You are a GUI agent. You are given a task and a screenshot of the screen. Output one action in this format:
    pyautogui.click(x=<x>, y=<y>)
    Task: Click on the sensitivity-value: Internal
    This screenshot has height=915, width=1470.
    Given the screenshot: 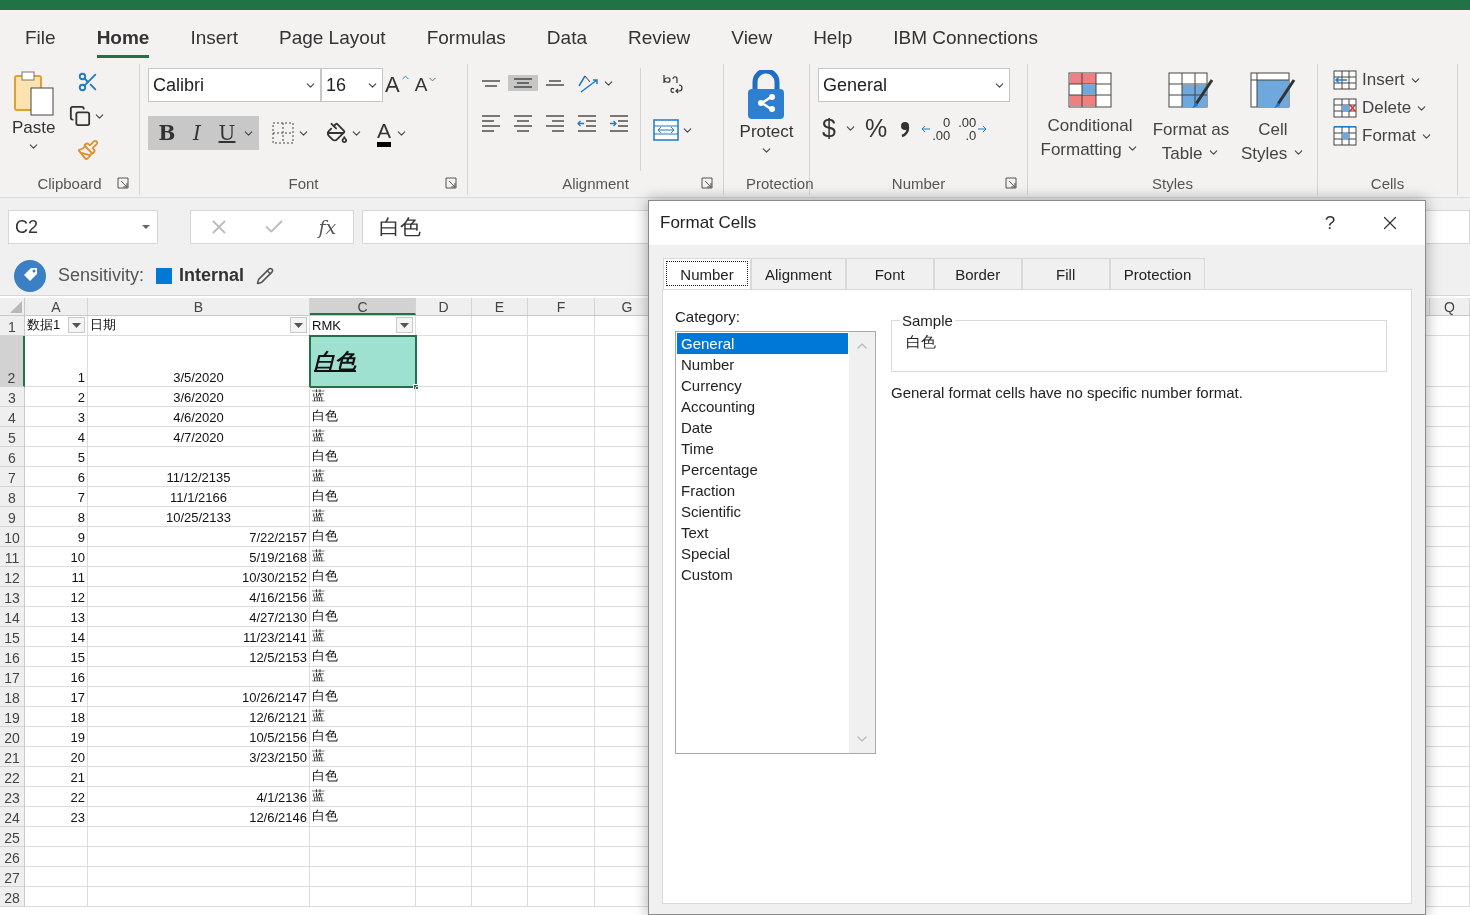 What is the action you would take?
    pyautogui.click(x=200, y=275)
    